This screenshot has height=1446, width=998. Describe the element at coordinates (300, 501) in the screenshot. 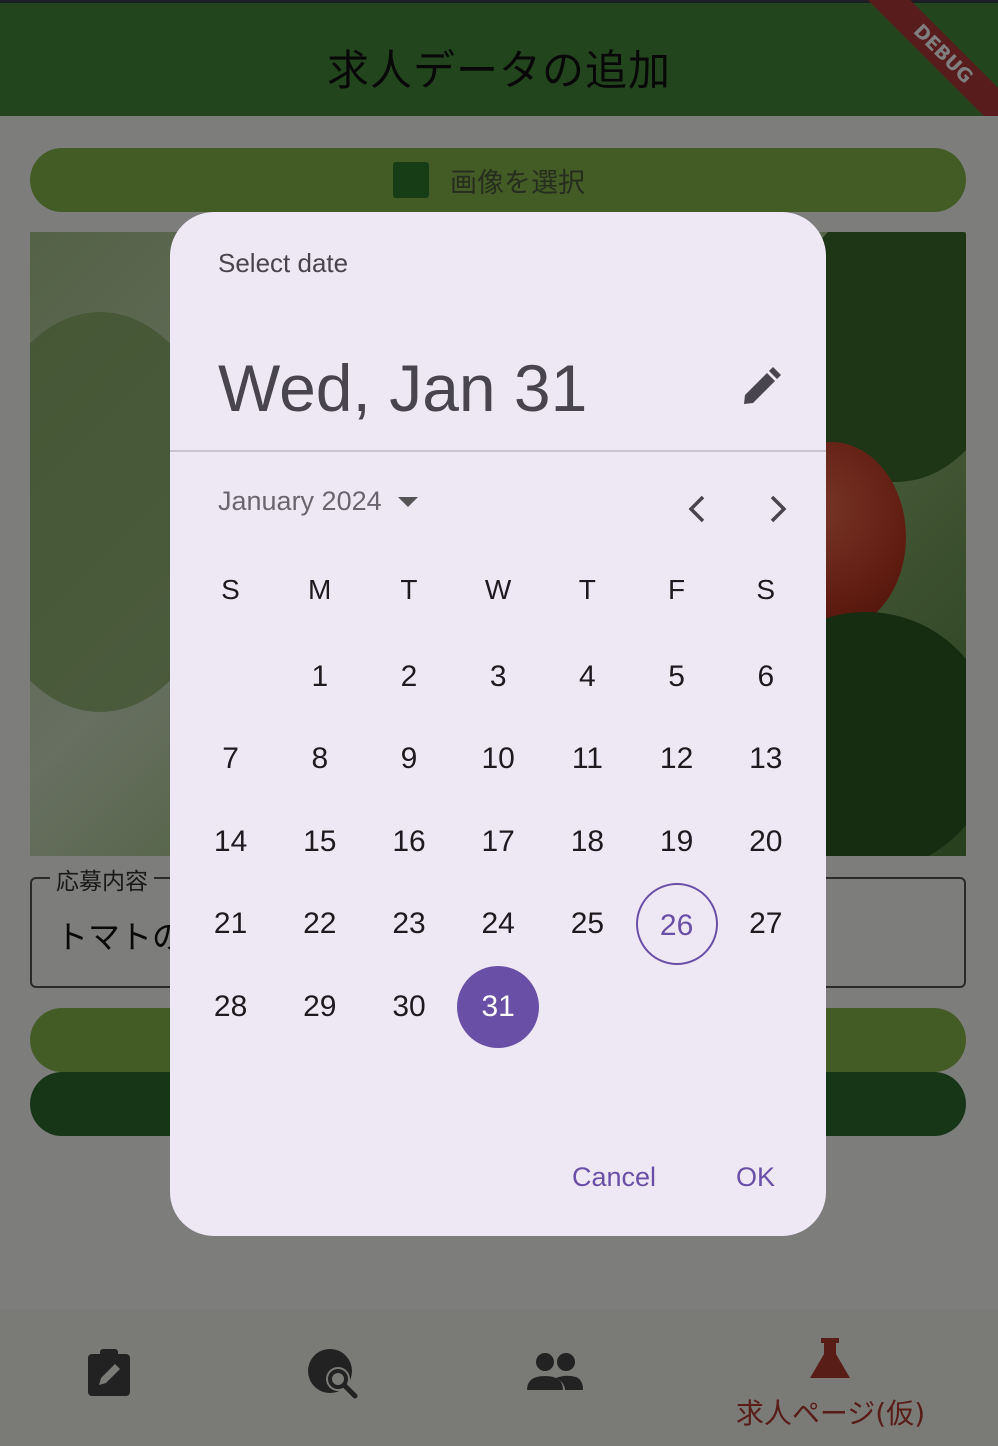

I see `month-year-label: January 2024` at that location.